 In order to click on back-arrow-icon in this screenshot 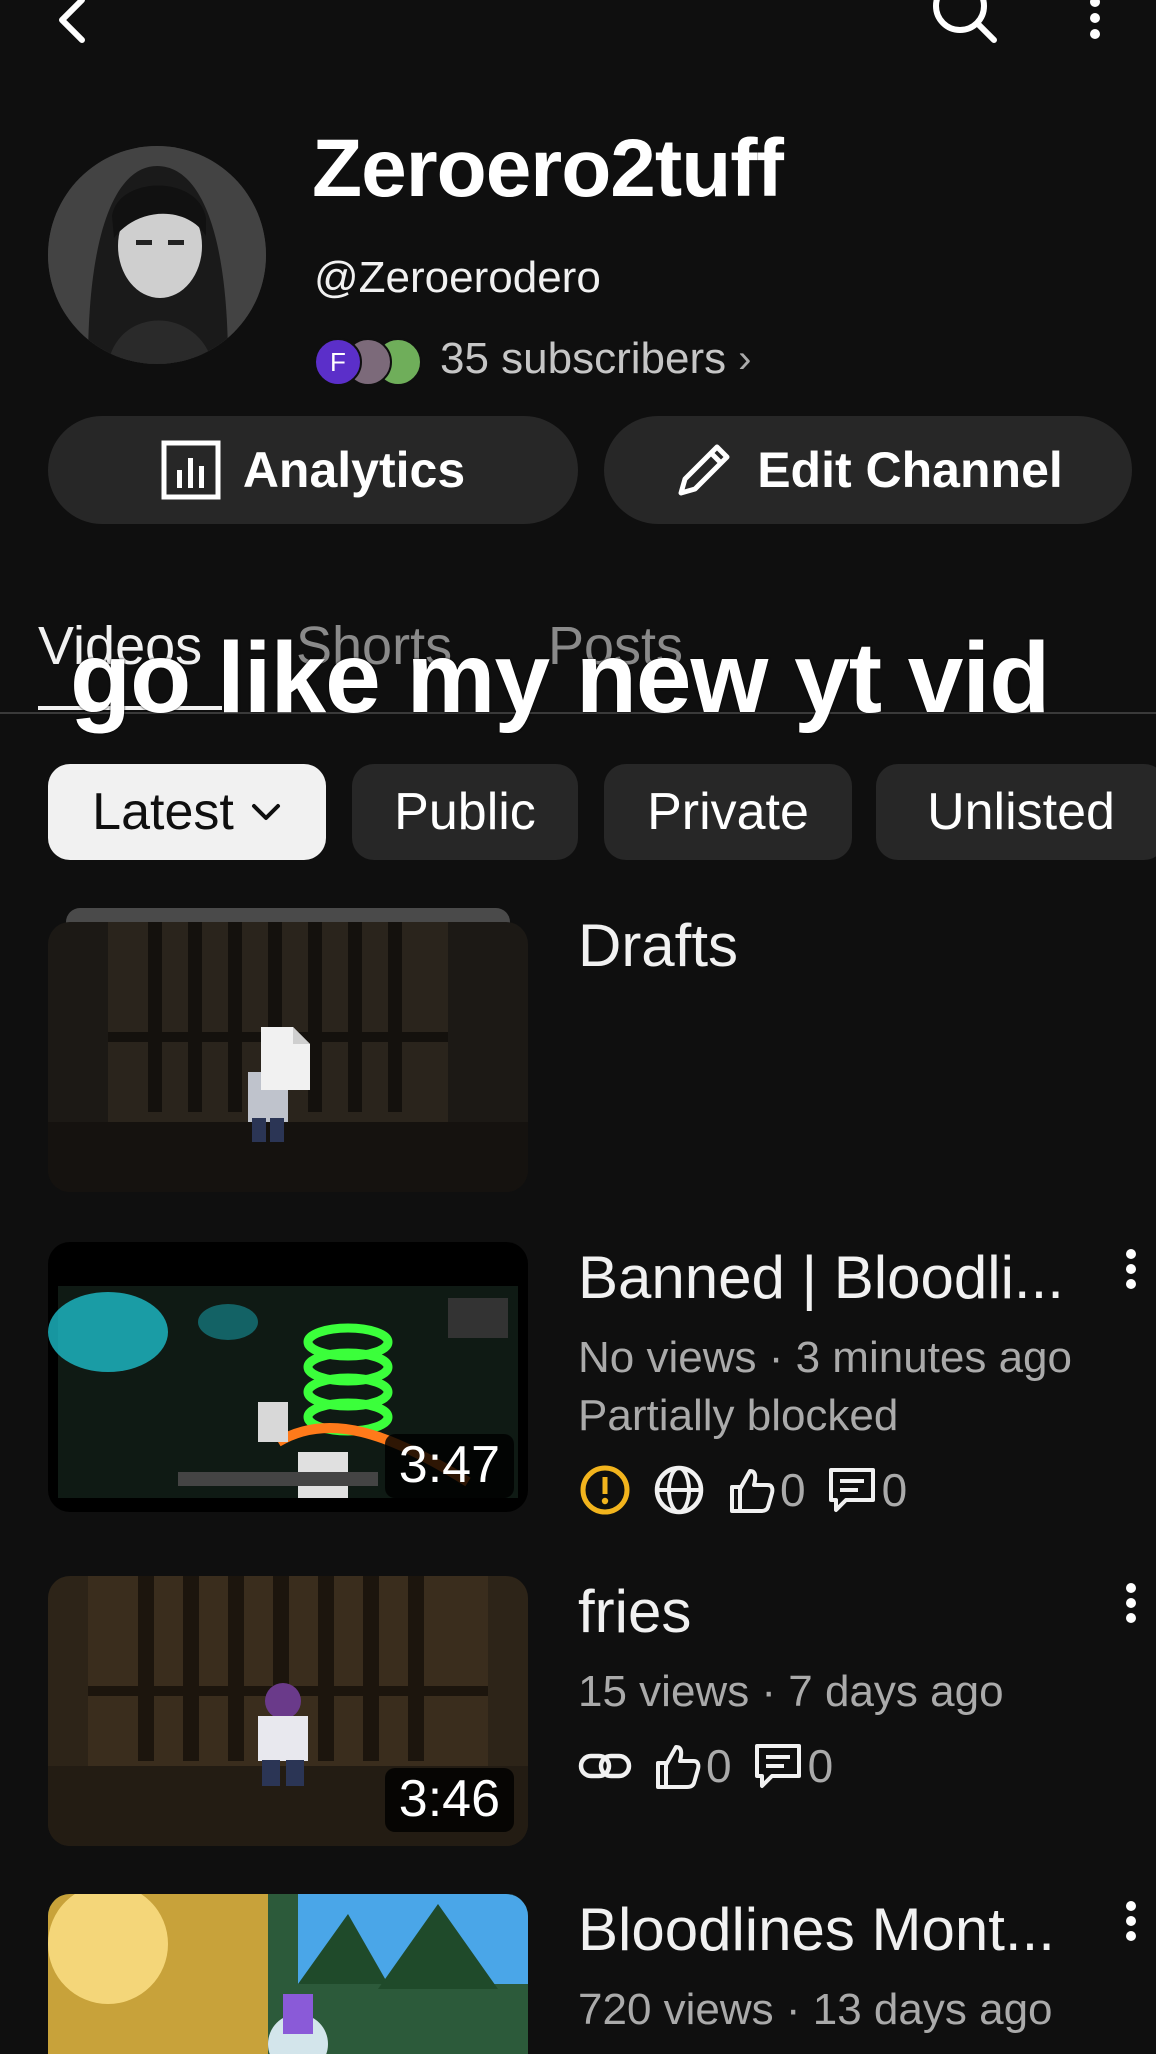, I will do `click(72, 25)`.